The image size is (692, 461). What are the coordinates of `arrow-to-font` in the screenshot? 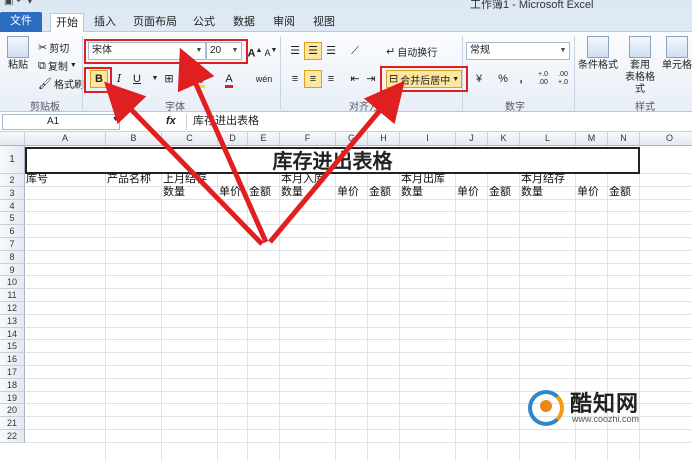 It's located at (223, 145).